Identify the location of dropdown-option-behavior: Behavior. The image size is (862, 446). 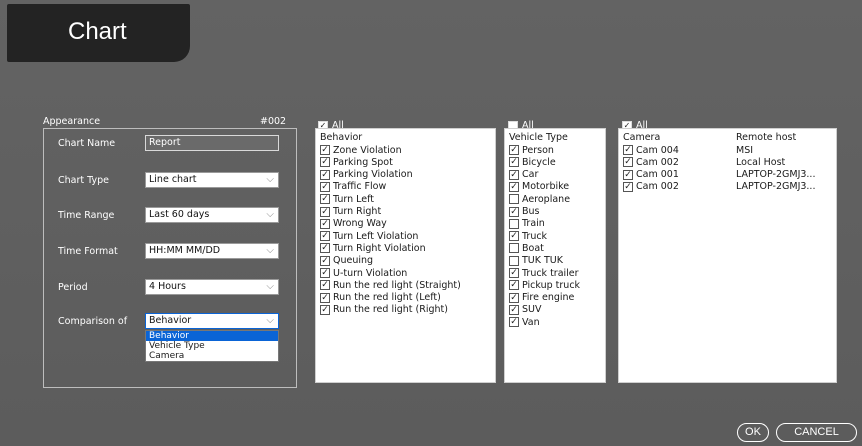
(212, 336).